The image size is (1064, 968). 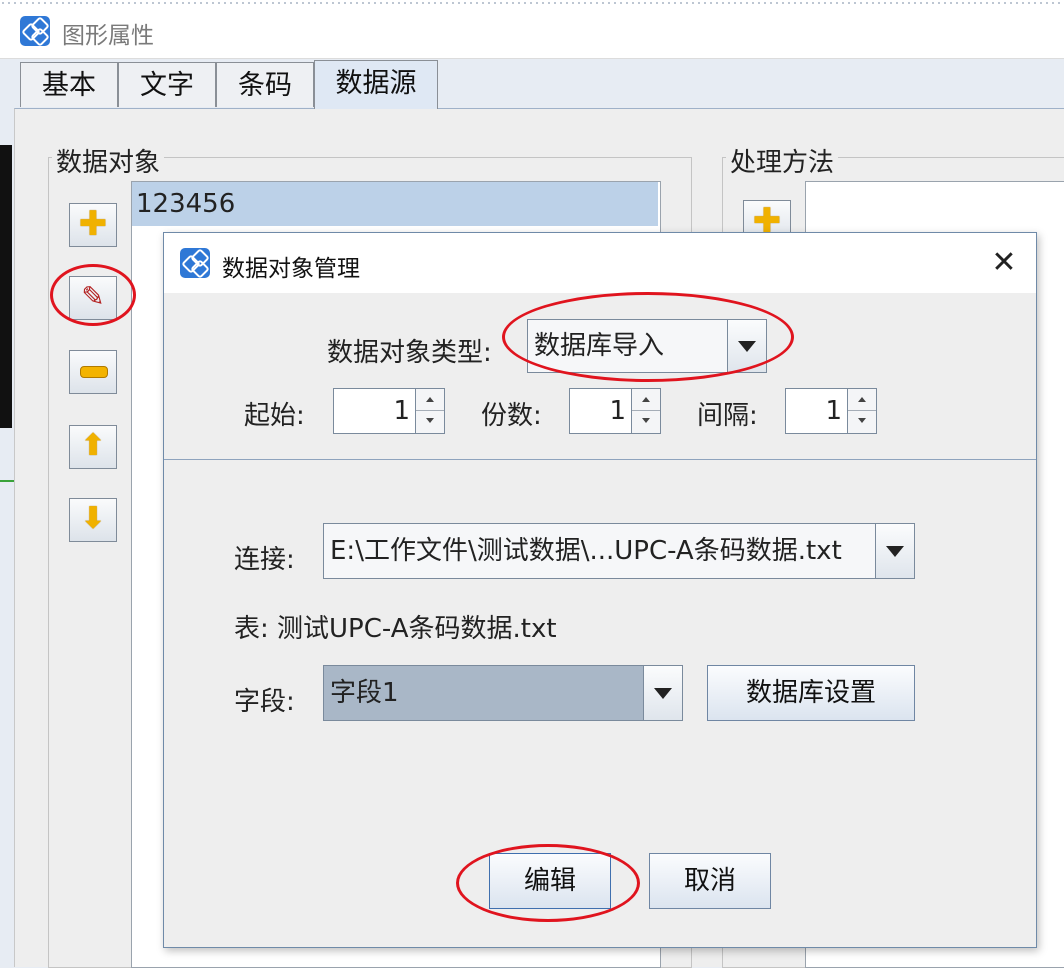 What do you see at coordinates (265, 84) in the screenshot?
I see `tab-barcode: 条码` at bounding box center [265, 84].